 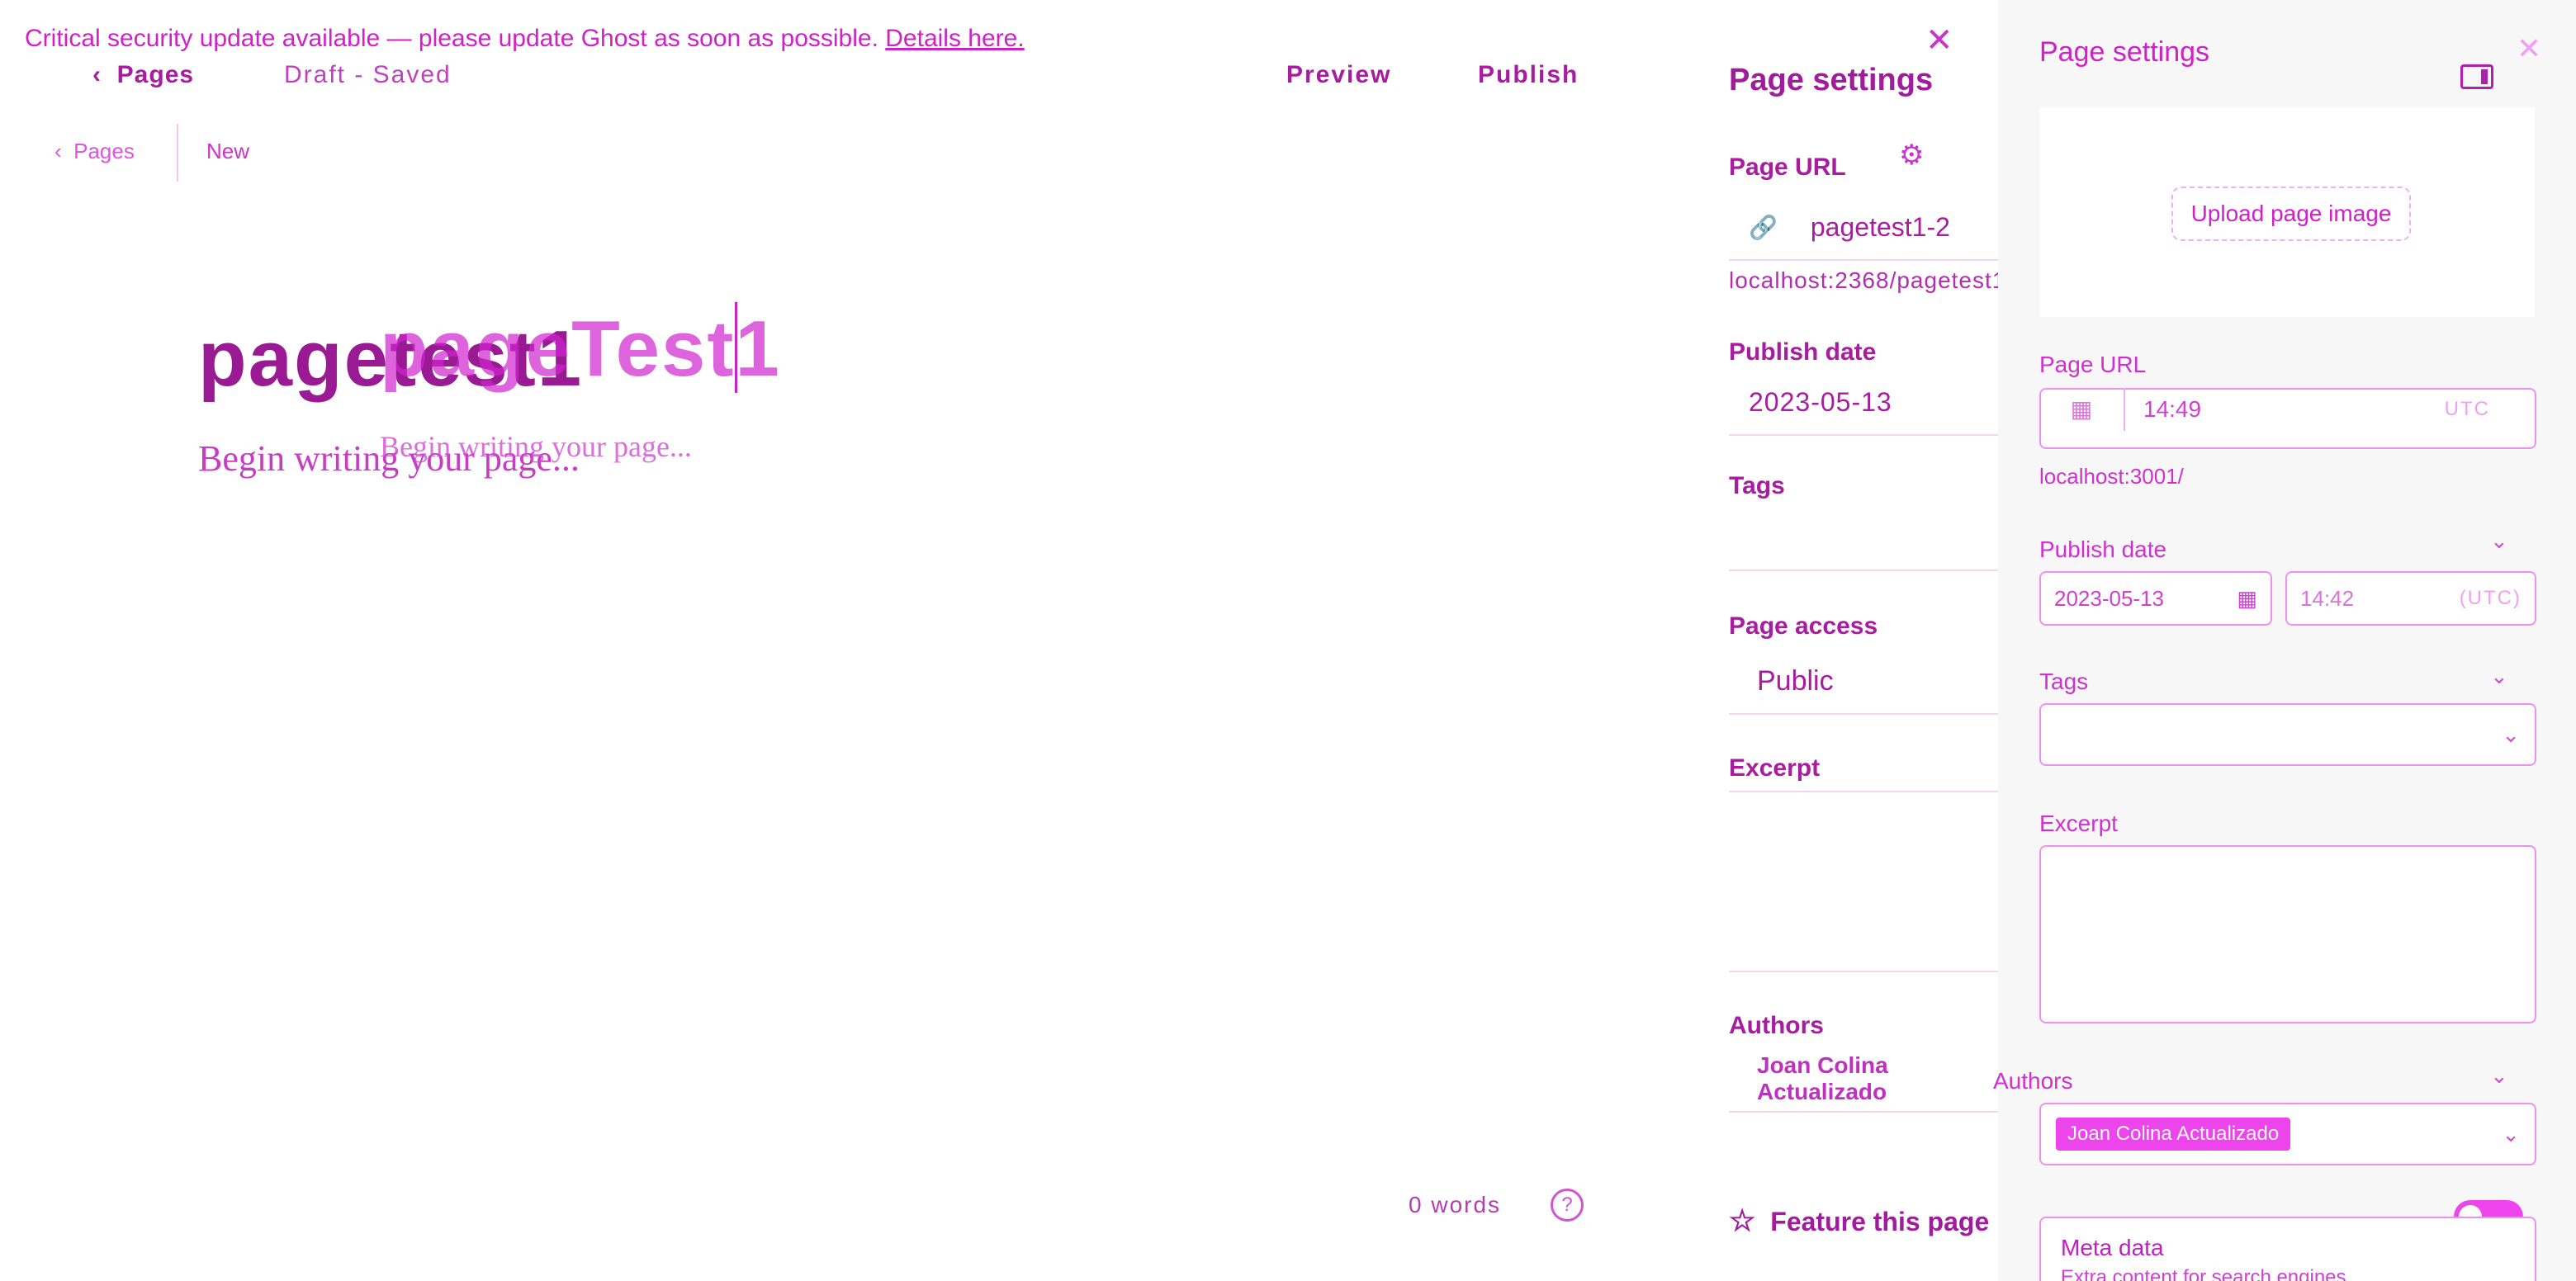 What do you see at coordinates (2093, 364) in the screenshot?
I see `overlay-page-url-label: Page URL` at bounding box center [2093, 364].